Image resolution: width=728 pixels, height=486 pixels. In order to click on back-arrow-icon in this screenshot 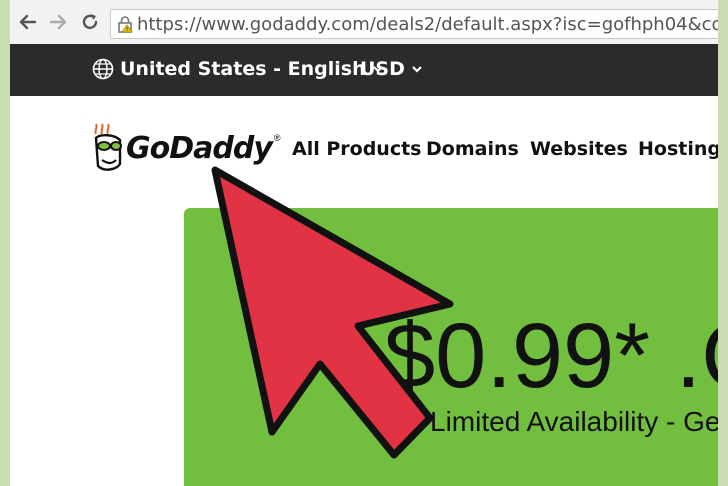, I will do `click(28, 22)`.